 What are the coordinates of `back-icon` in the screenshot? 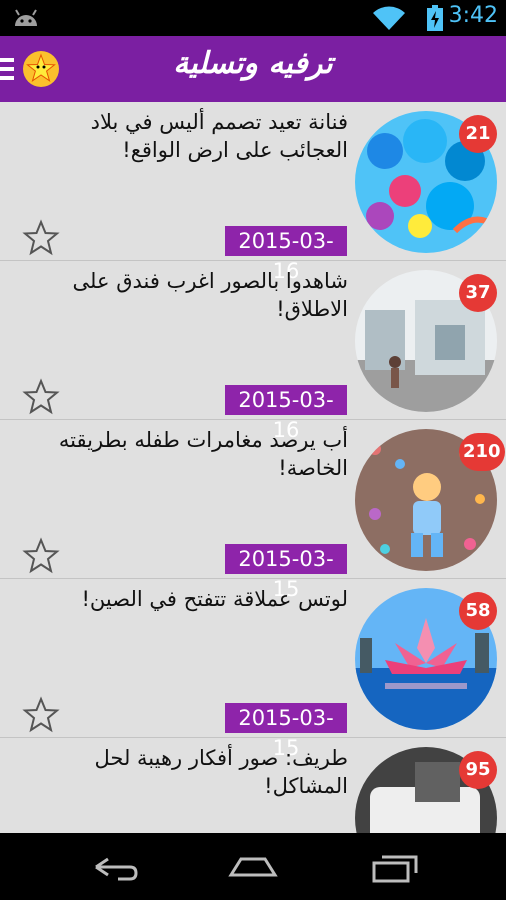 It's located at (114, 867).